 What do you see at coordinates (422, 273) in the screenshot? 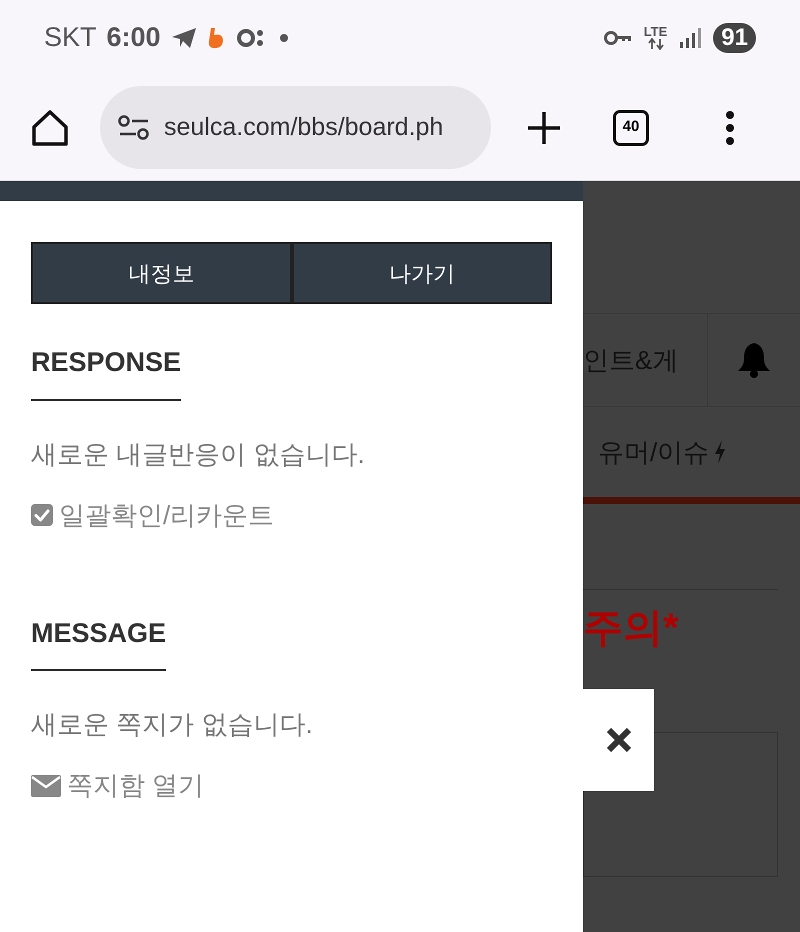
I see `drawer-button: 나가기` at bounding box center [422, 273].